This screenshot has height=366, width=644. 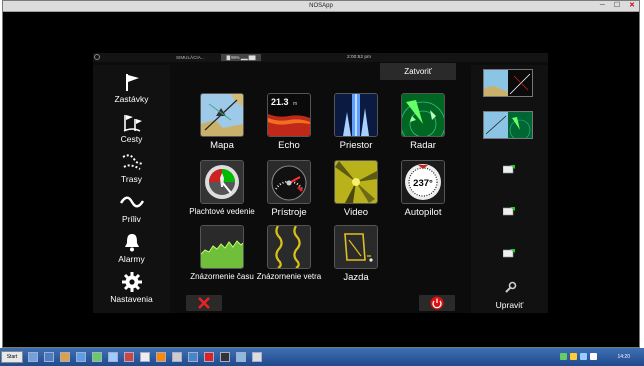 I want to click on depth-unit: m, so click(x=295, y=104).